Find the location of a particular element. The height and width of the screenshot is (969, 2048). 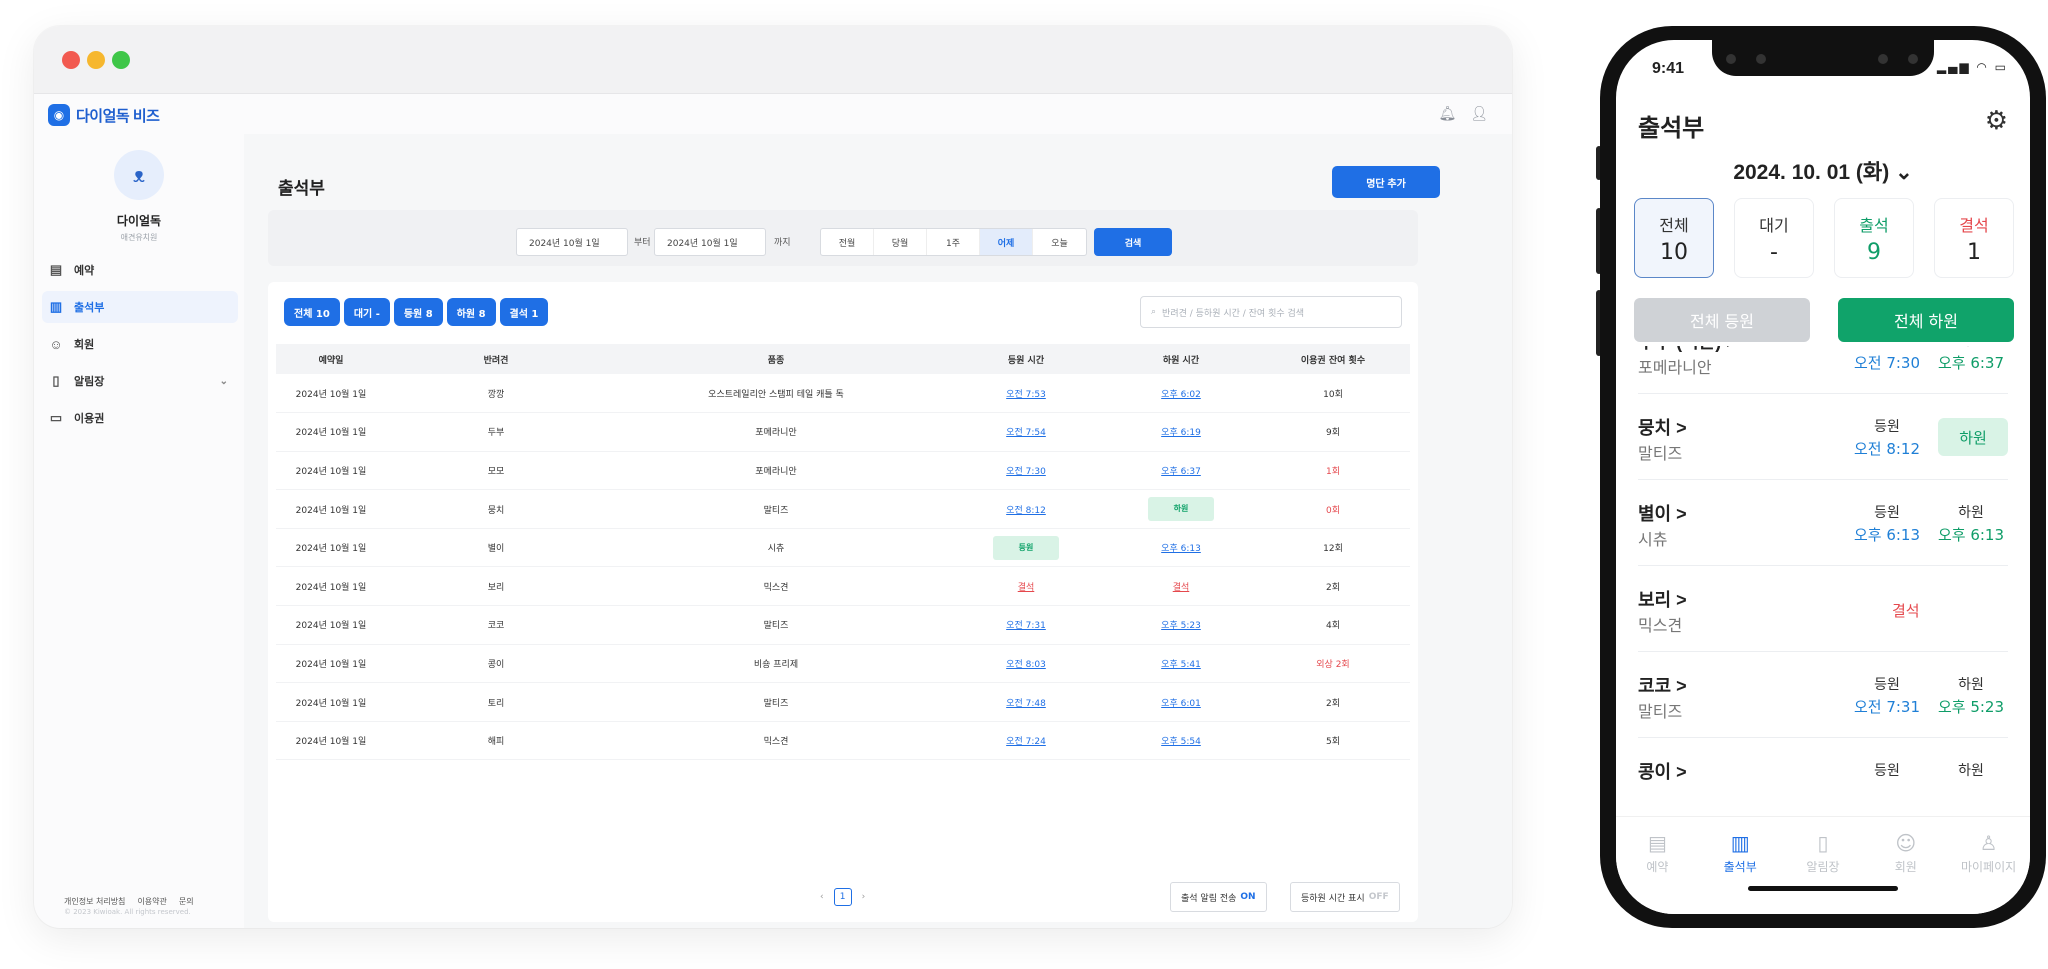

cell-dog: 뭉치 is located at coordinates (496, 509).